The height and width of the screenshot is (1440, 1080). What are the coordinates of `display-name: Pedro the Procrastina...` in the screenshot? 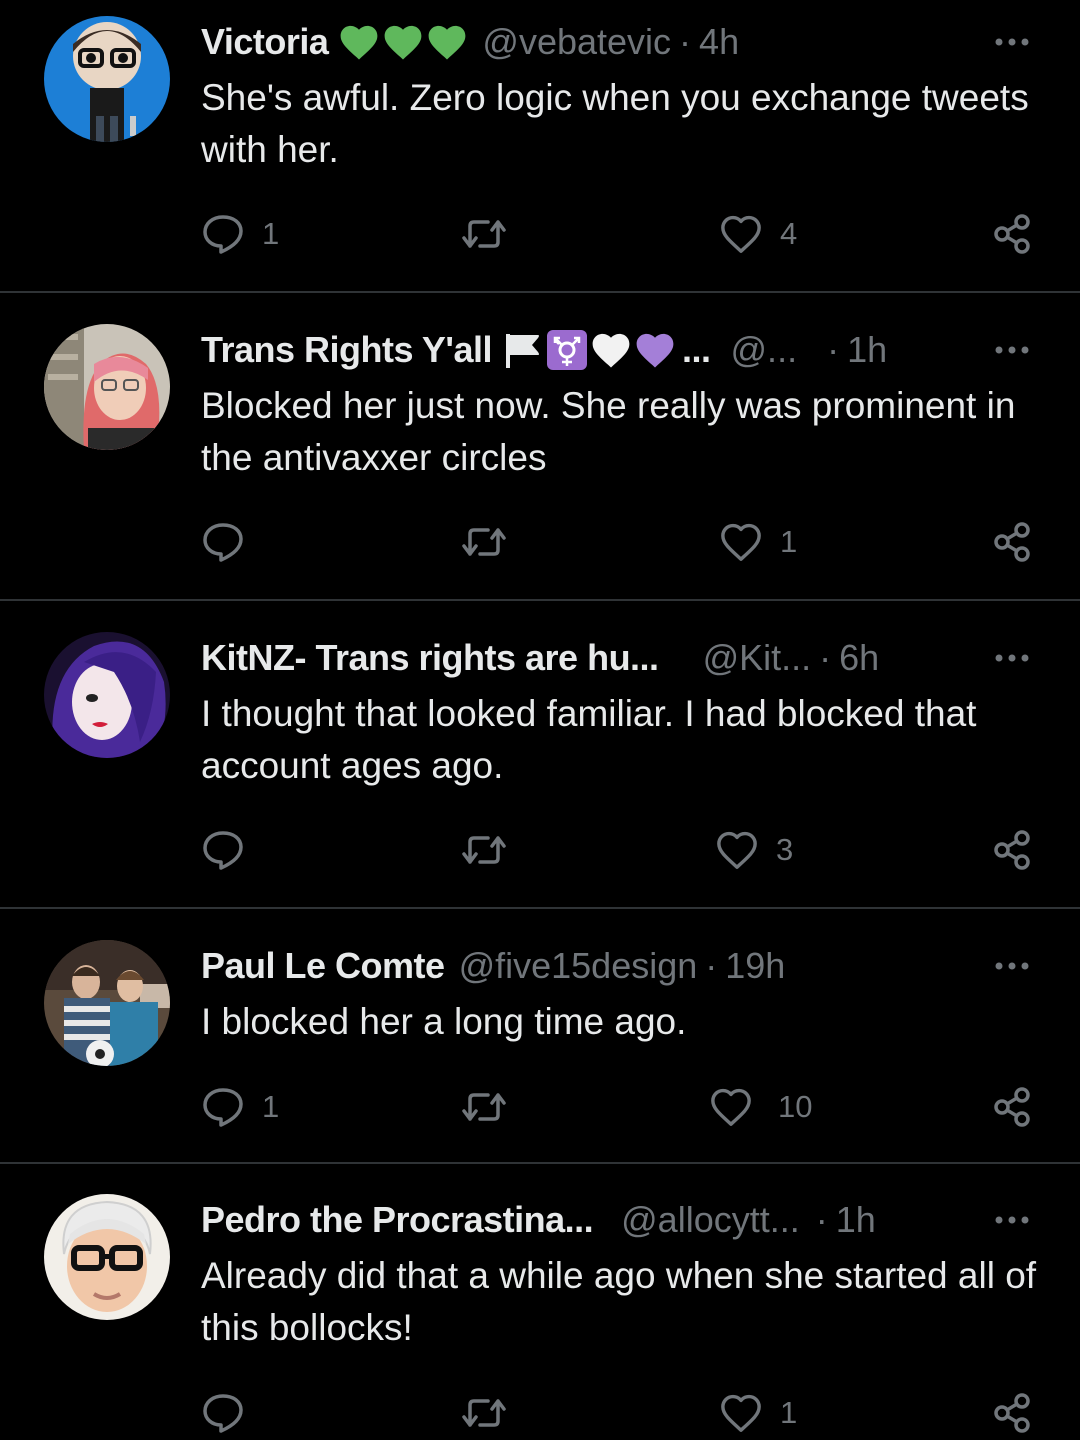 It's located at (397, 1220).